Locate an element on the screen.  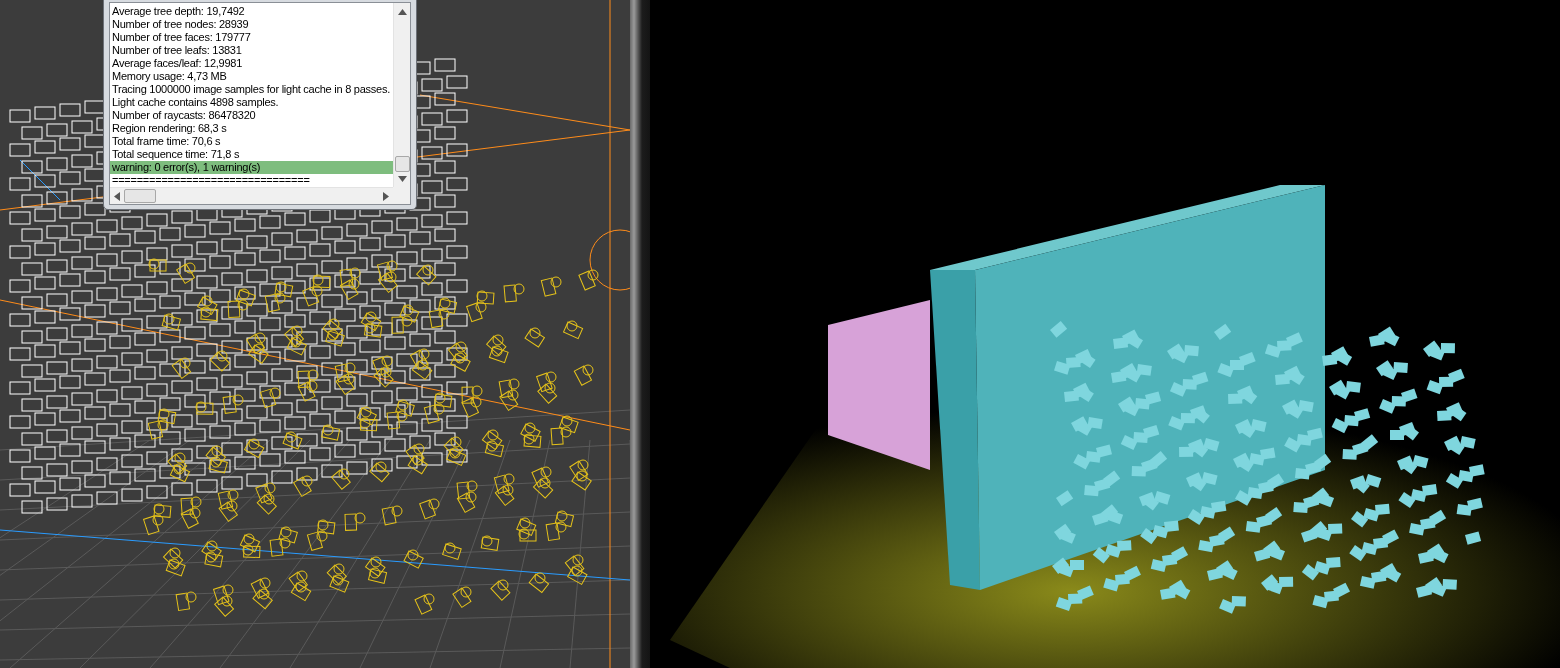
log-line: Average tree depth: 19,7492 is located at coordinates (251, 11).